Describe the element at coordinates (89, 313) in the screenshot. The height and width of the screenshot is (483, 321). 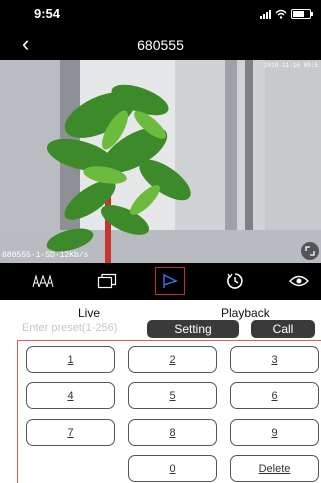
I see `tab-live: Live` at that location.